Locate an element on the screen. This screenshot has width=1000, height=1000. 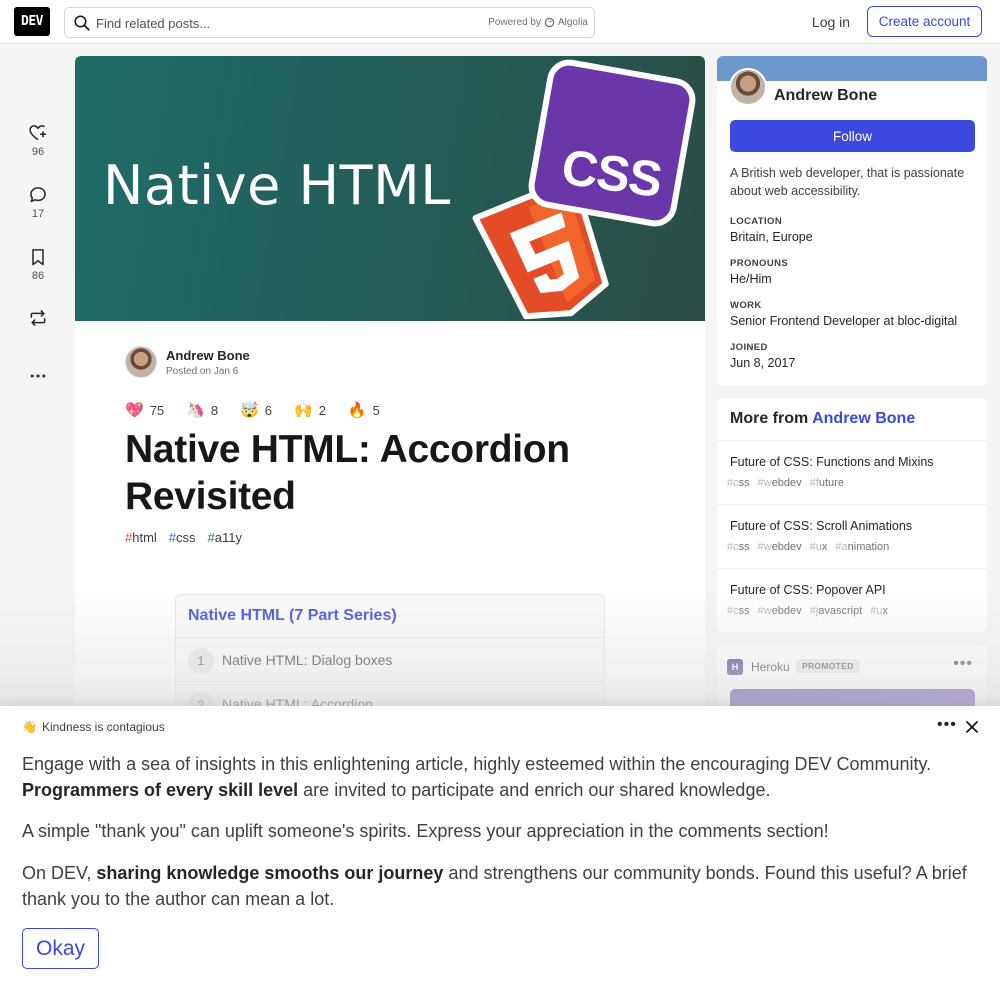
tag-label: a11y is located at coordinates (228, 537).